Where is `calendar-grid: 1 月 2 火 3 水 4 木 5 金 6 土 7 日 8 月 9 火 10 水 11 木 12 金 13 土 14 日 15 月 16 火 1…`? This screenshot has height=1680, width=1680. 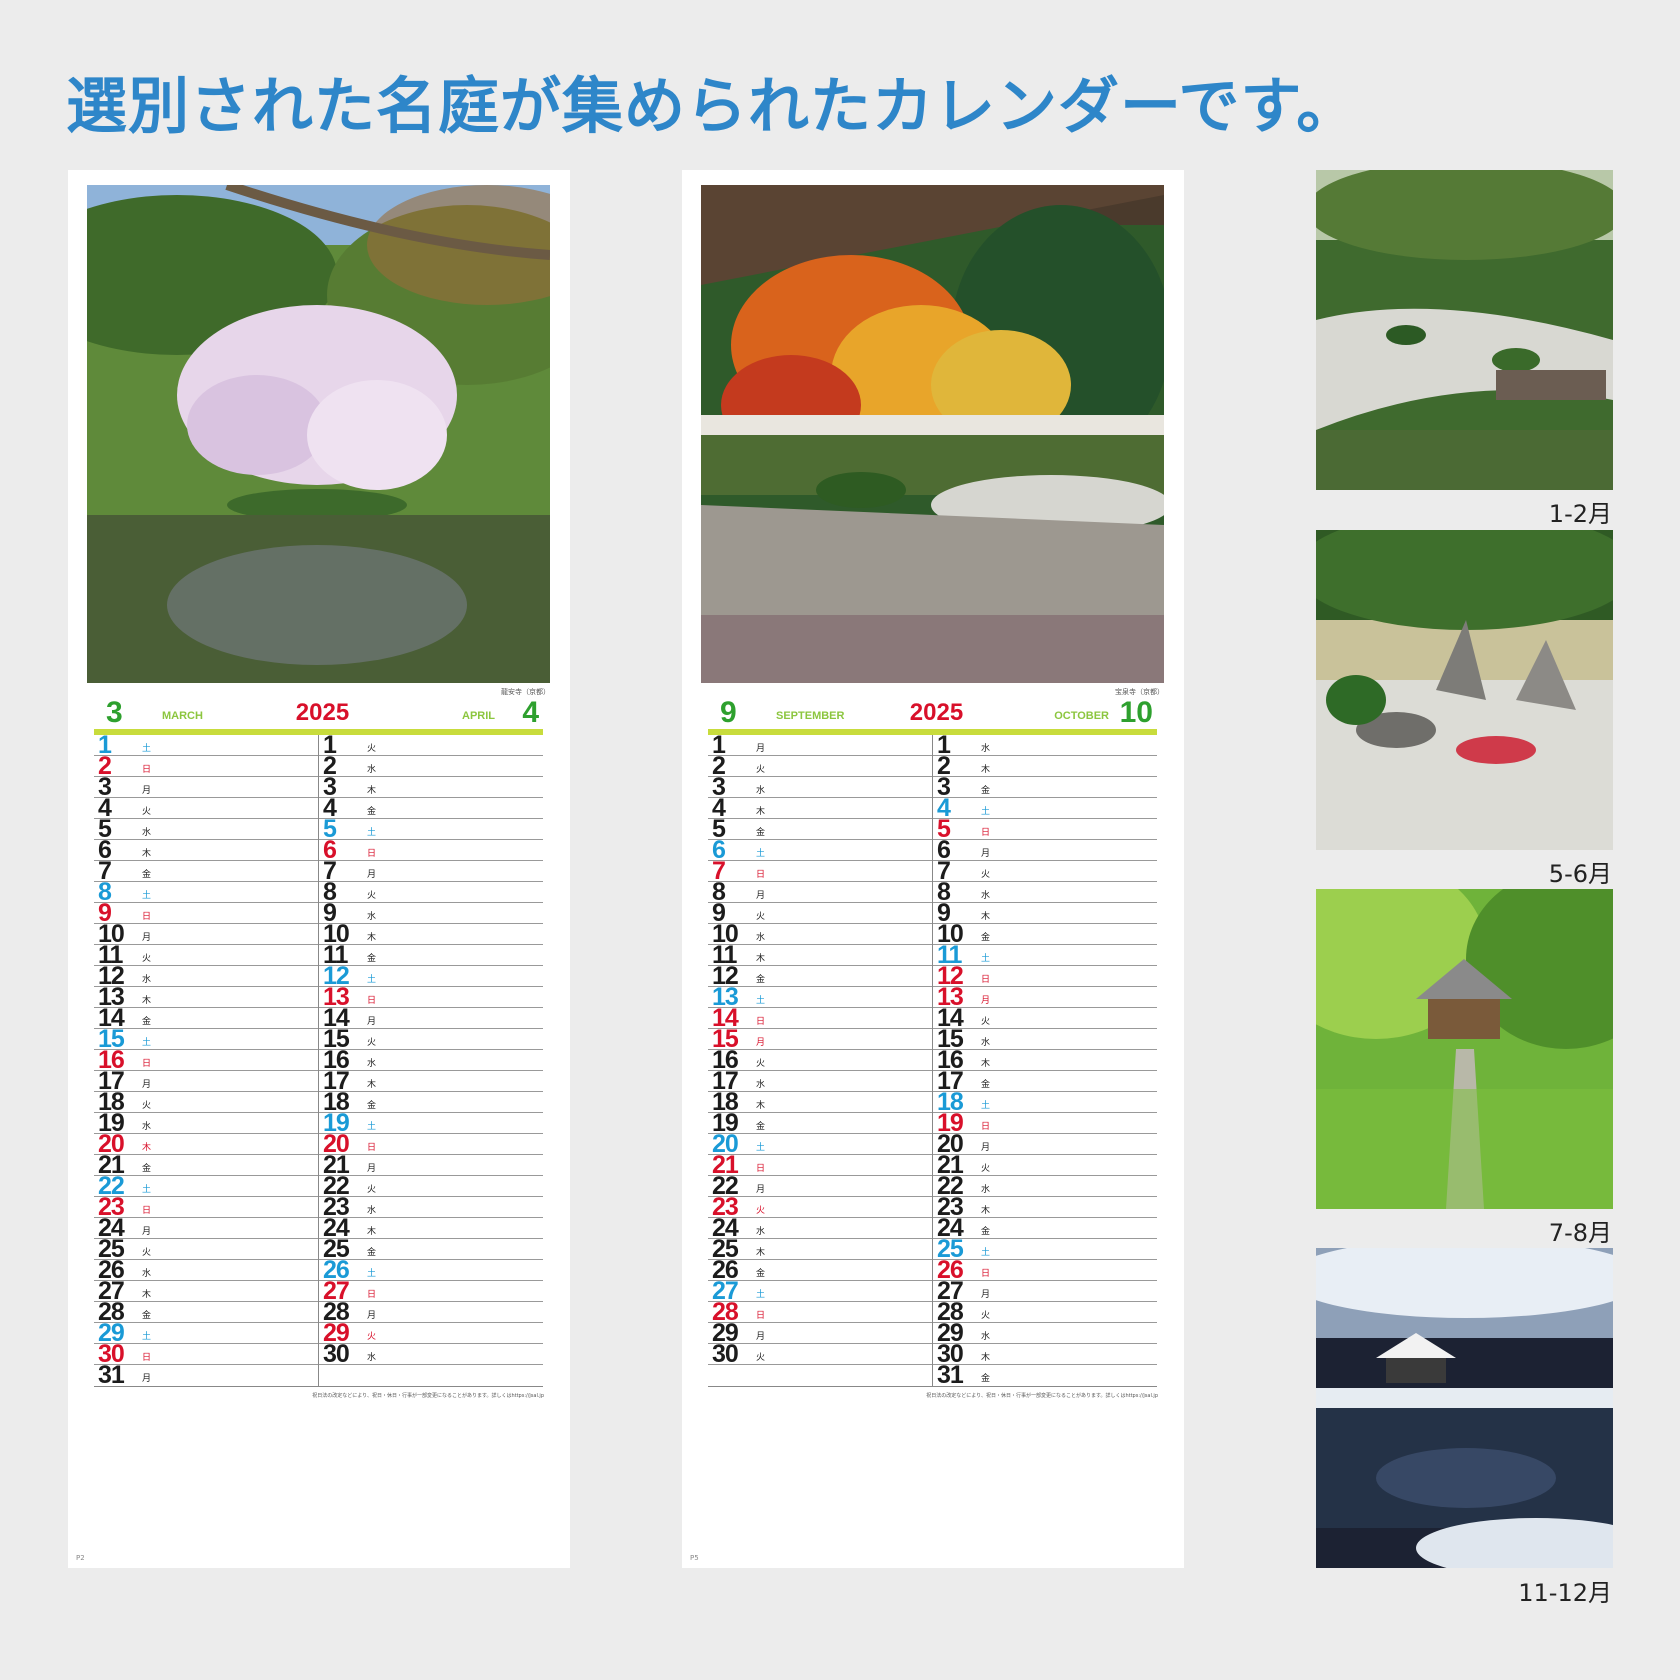 calendar-grid: 1 月 2 火 3 水 4 木 5 金 6 土 7 日 8 月 9 火 10 水 11 木 12 金 13 土 14 日 15 月 16 火 1… is located at coordinates (932, 1058).